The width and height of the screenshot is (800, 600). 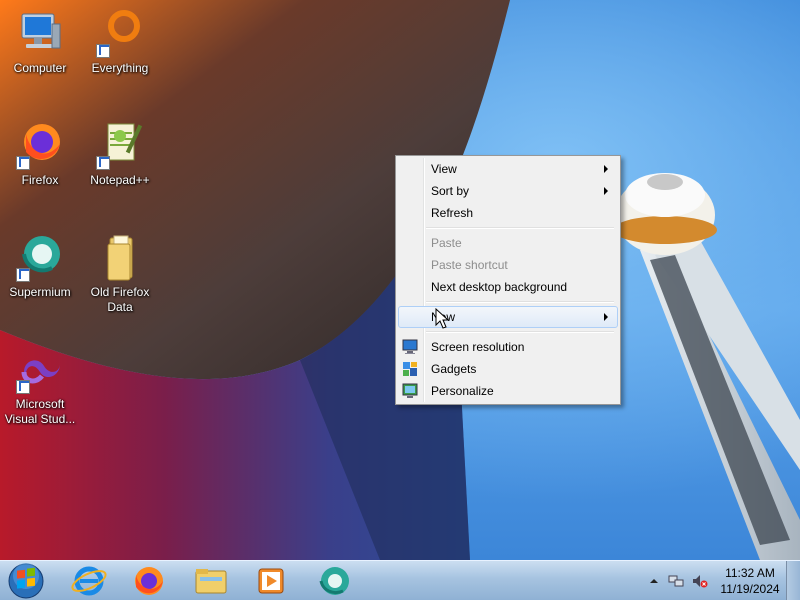 I want to click on folder-icon, so click(x=120, y=258).